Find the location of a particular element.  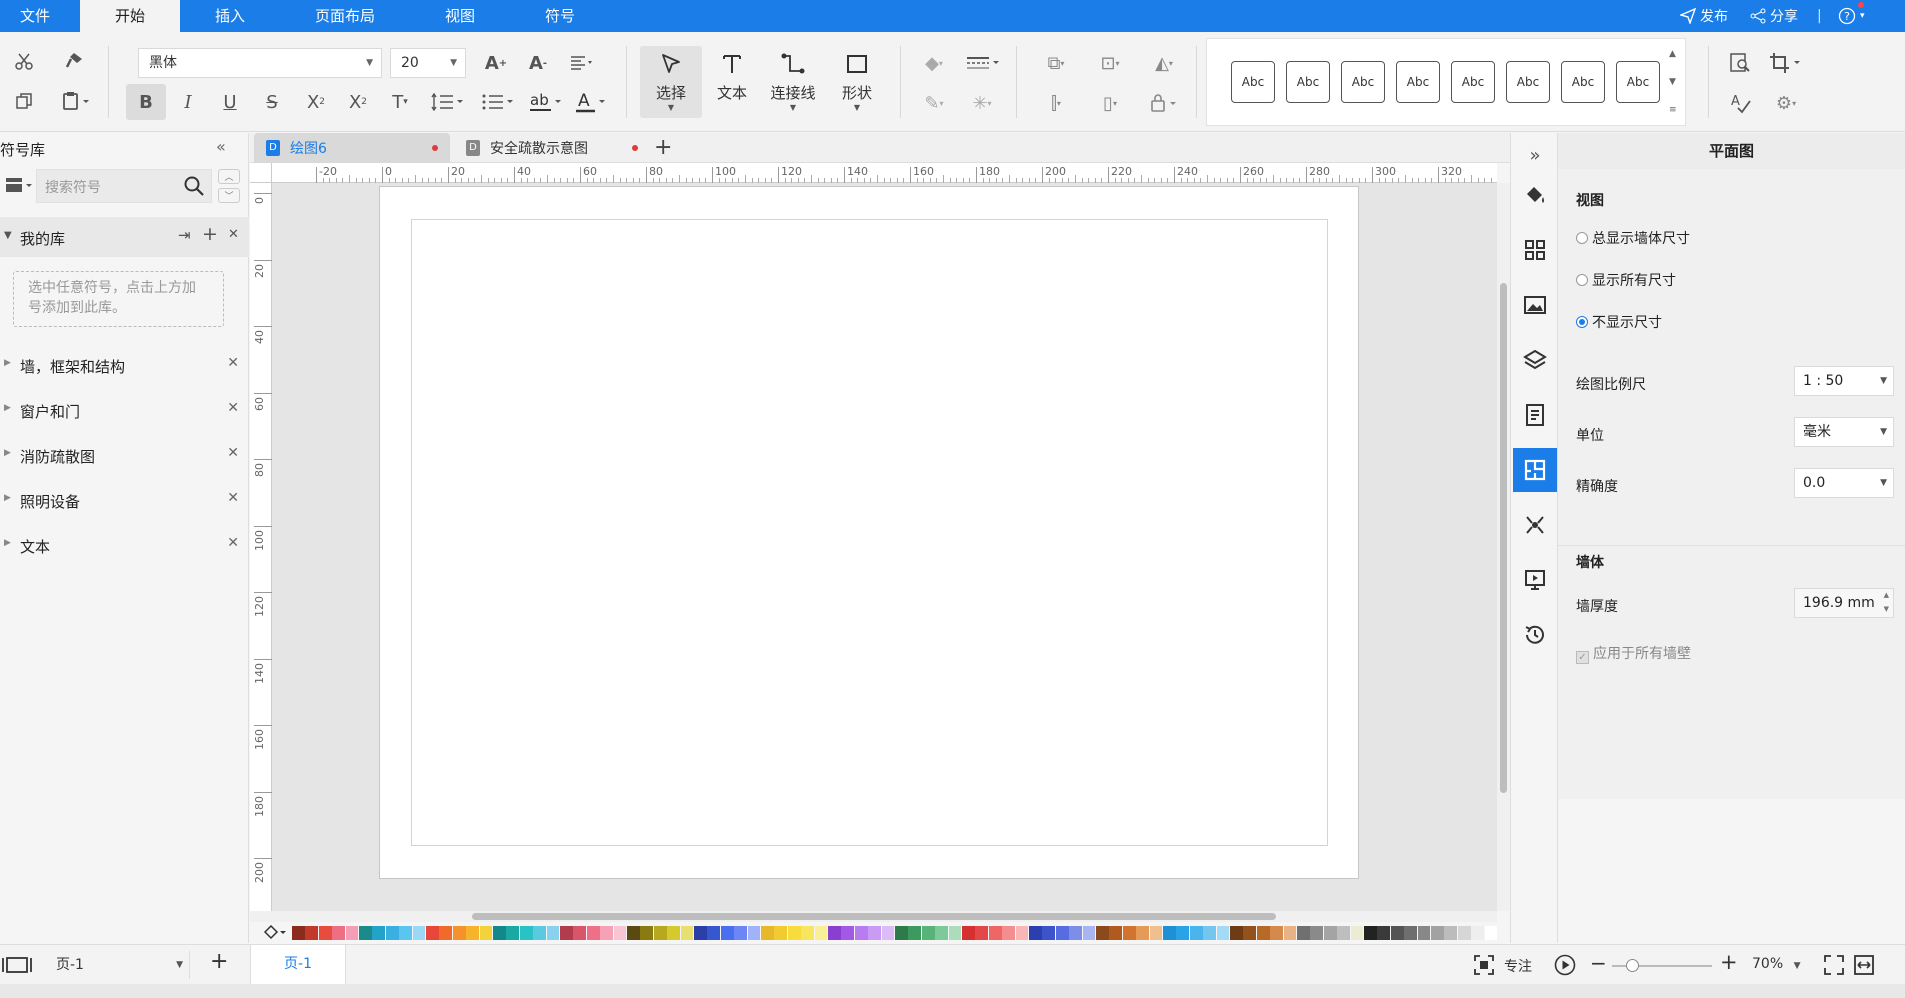

spell-check-icon: A is located at coordinates (1740, 103).